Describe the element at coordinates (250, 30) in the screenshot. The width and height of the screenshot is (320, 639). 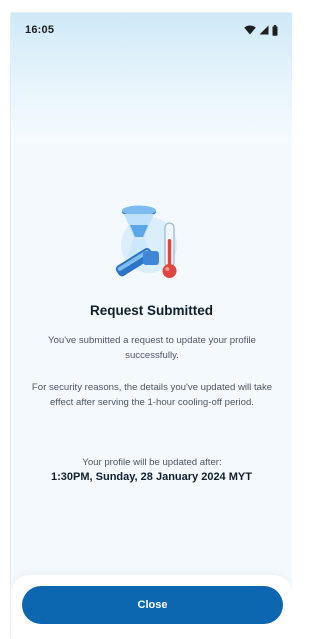
I see `wifi-icon` at that location.